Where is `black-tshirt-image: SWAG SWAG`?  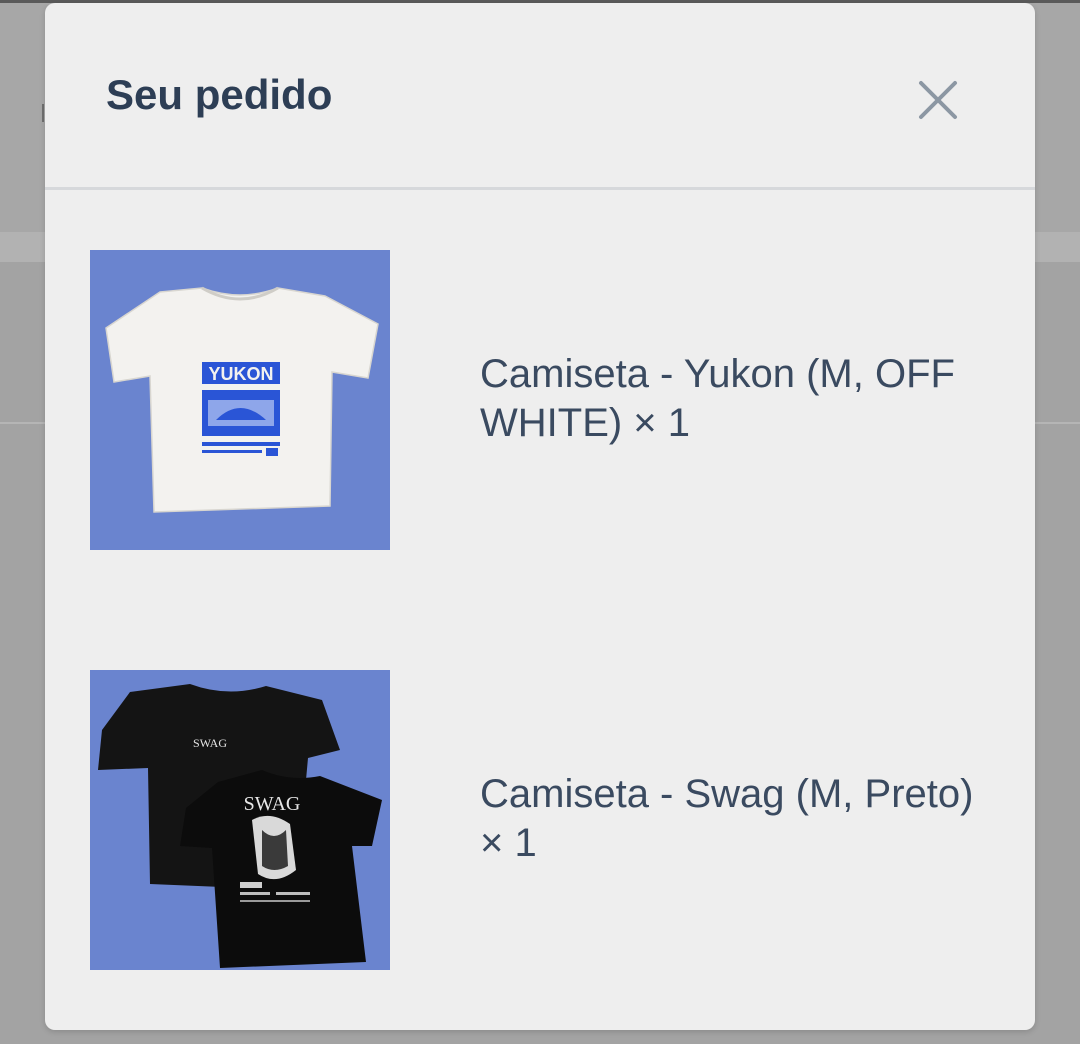
black-tshirt-image: SWAG SWAG is located at coordinates (240, 820).